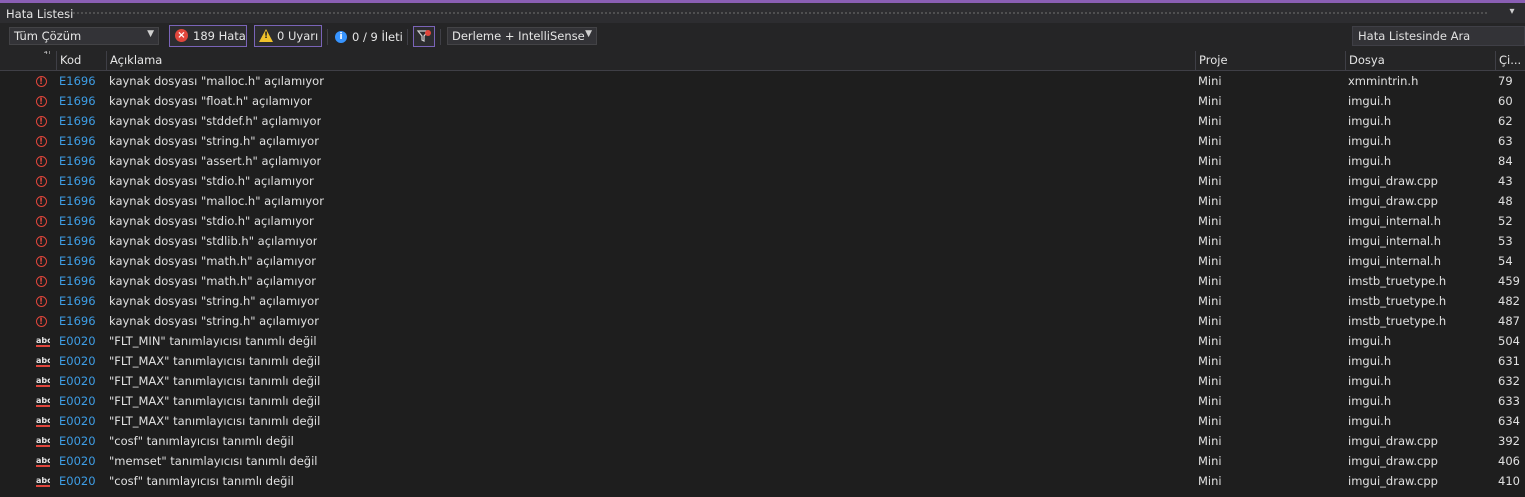 This screenshot has width=1525, height=497. What do you see at coordinates (1509, 401) in the screenshot?
I see `row-line: 633` at bounding box center [1509, 401].